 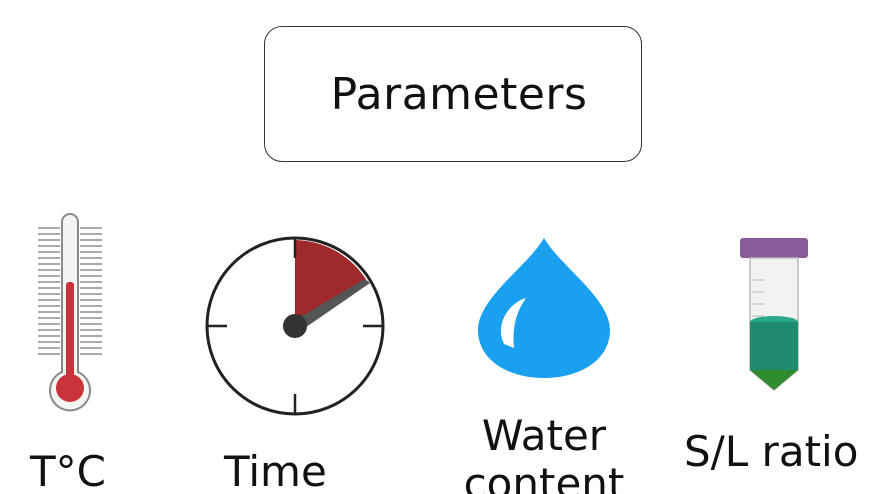 What do you see at coordinates (544, 452) in the screenshot?
I see `label-water-content: Water content` at bounding box center [544, 452].